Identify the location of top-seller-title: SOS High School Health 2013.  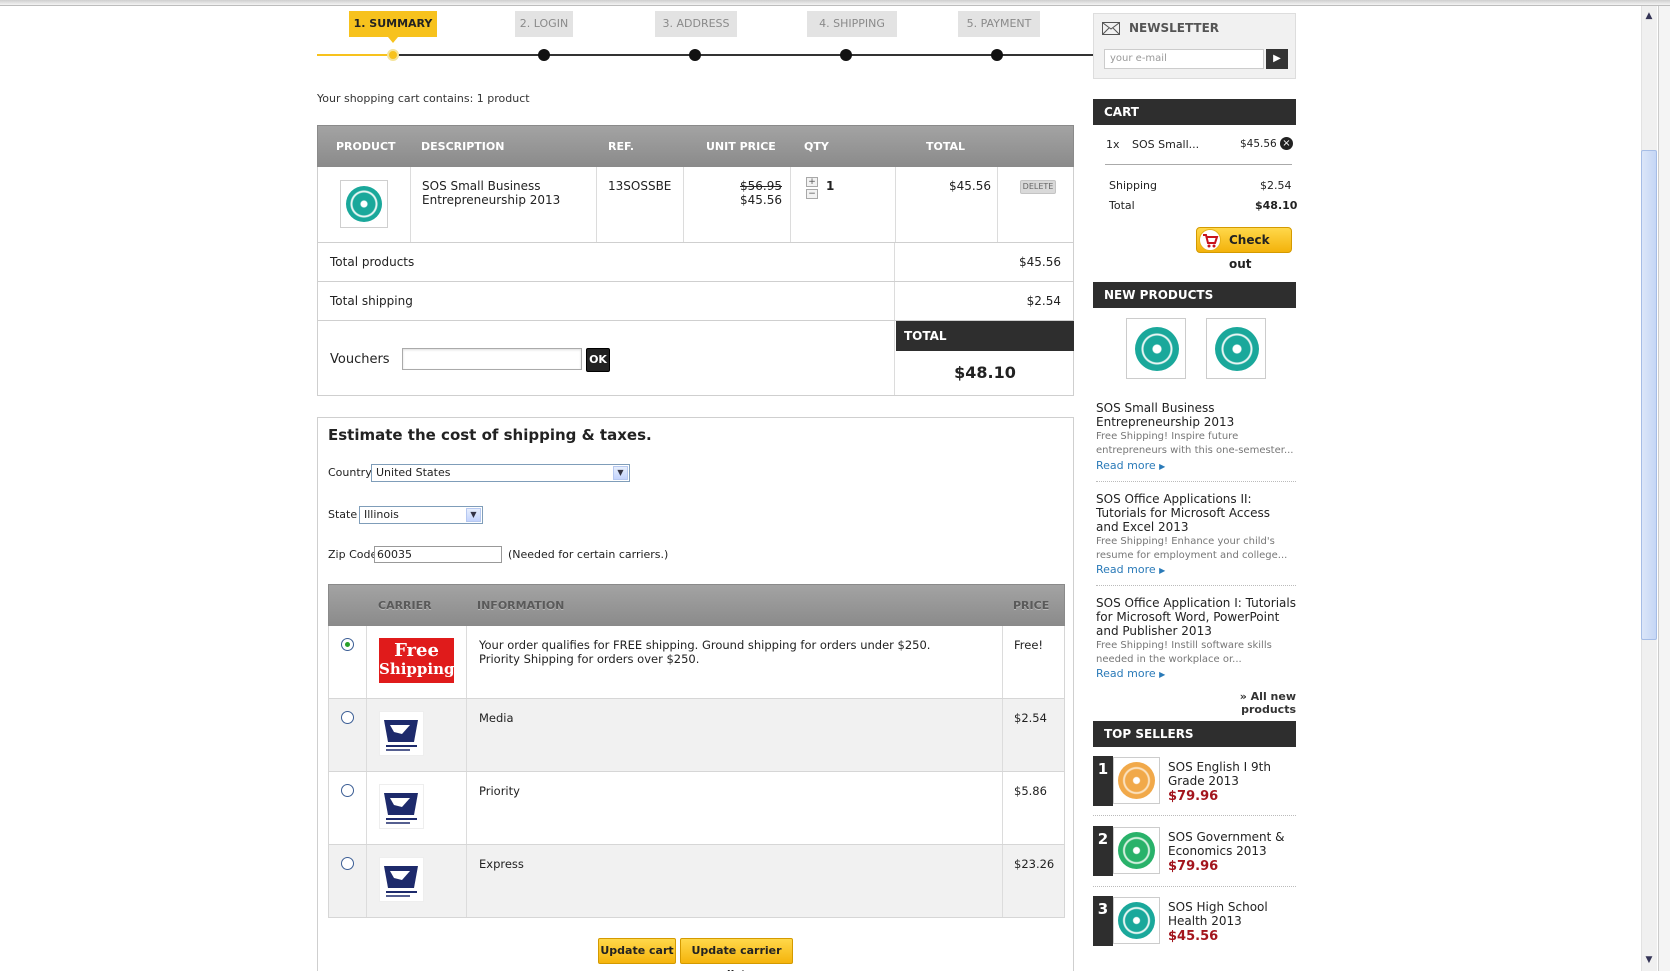
(1230, 914).